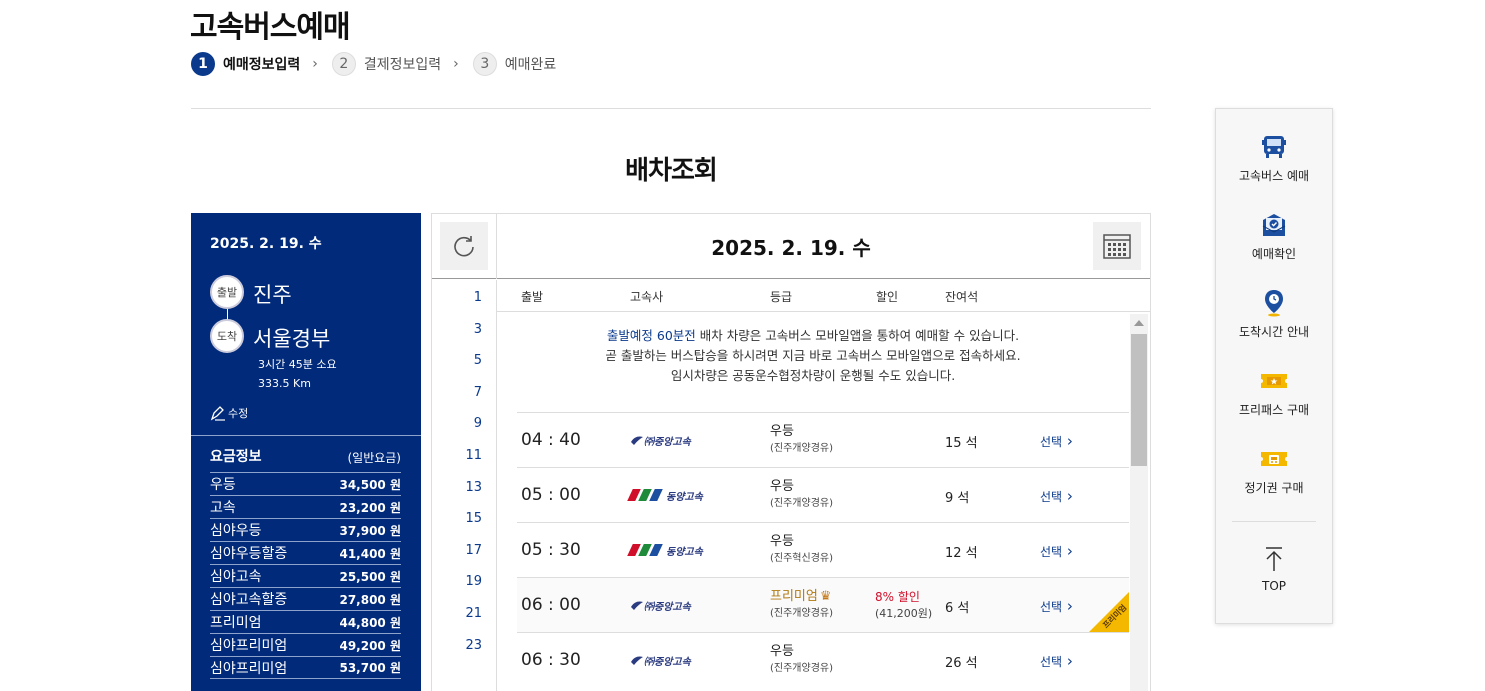 This screenshot has width=1485, height=691. I want to click on schedule-row: 04 : 40 ㈜중앙고속 우등 (진주개양경유) 15 석 선택 ›, so click(823, 439).